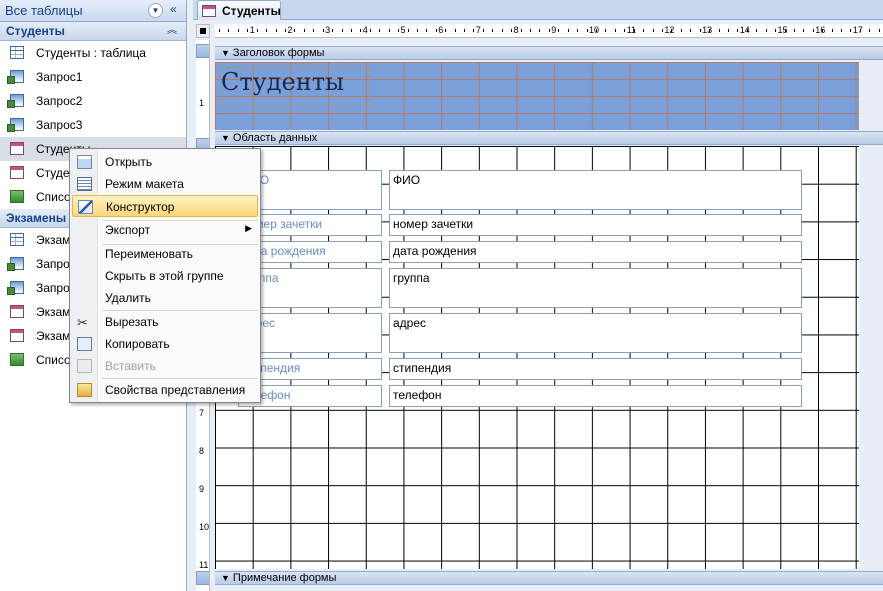 The image size is (883, 591). I want to click on menu-item-cut: ✂ Вырезать, so click(165, 322).